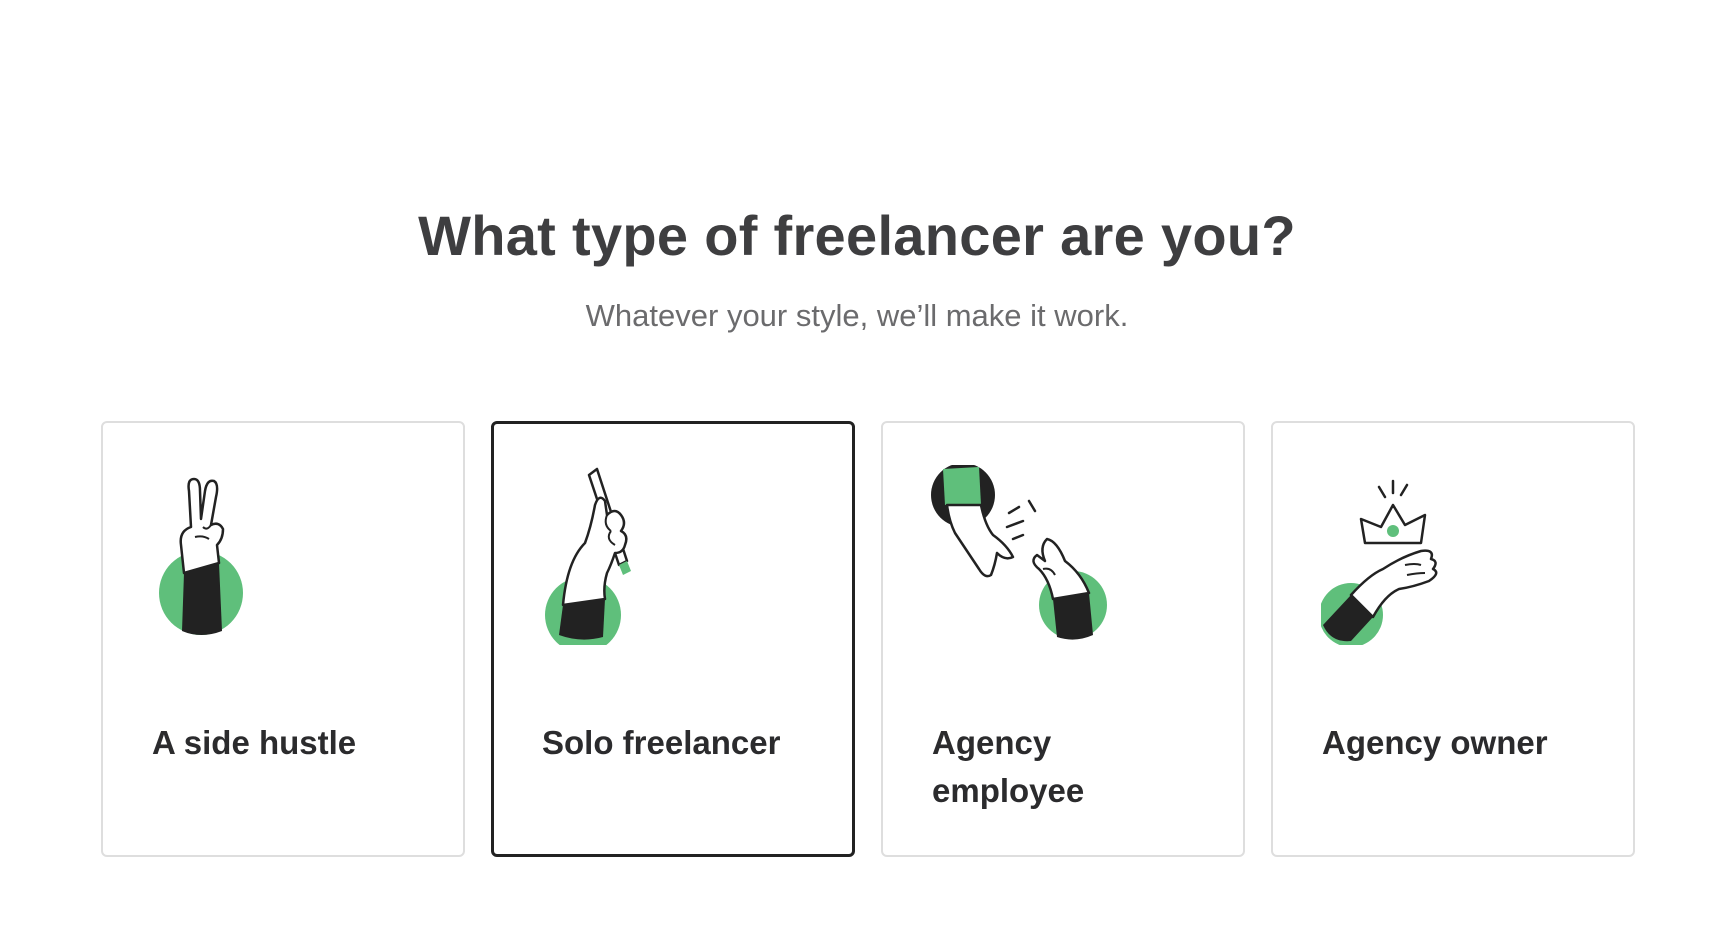  I want to click on page-subtitle: Whatever your style, we’ll make it work., so click(857, 315).